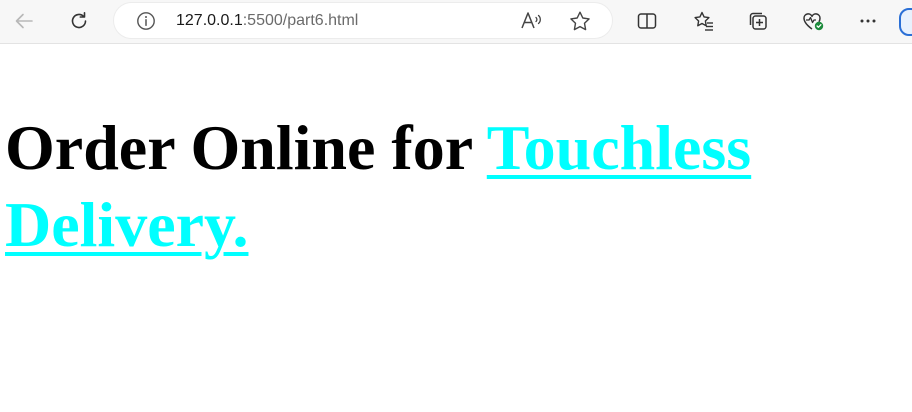 This screenshot has width=912, height=412. Describe the element at coordinates (300, 20) in the screenshot. I see `url-path: :5500/part6.html` at that location.